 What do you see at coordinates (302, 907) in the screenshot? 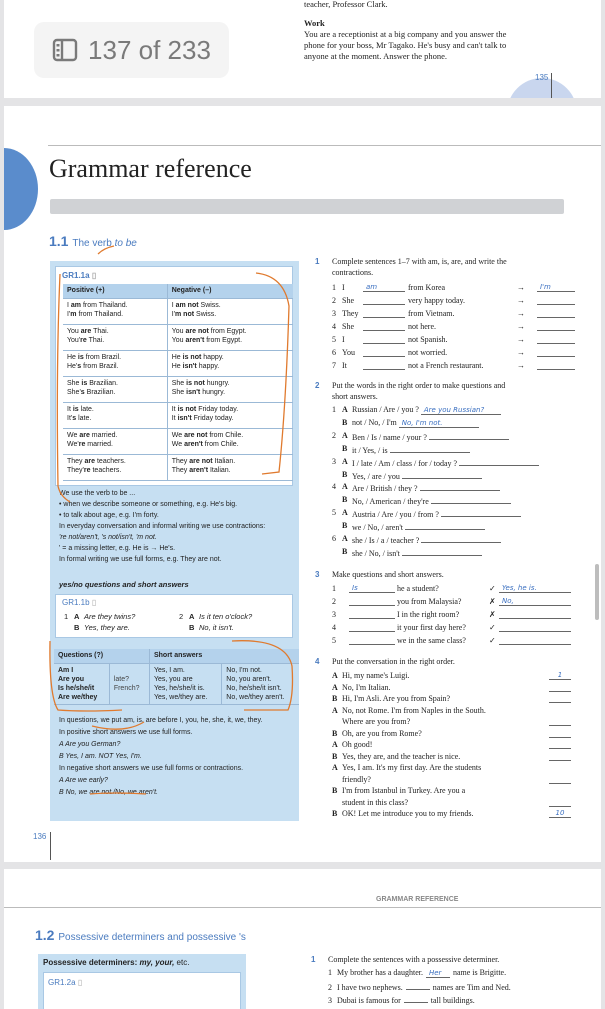
I see `divider` at bounding box center [302, 907].